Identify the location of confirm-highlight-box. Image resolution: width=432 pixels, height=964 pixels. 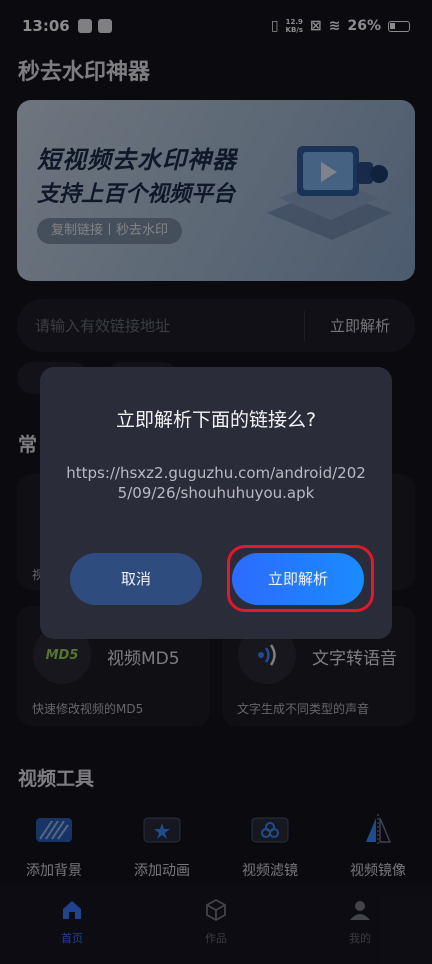
(300, 578).